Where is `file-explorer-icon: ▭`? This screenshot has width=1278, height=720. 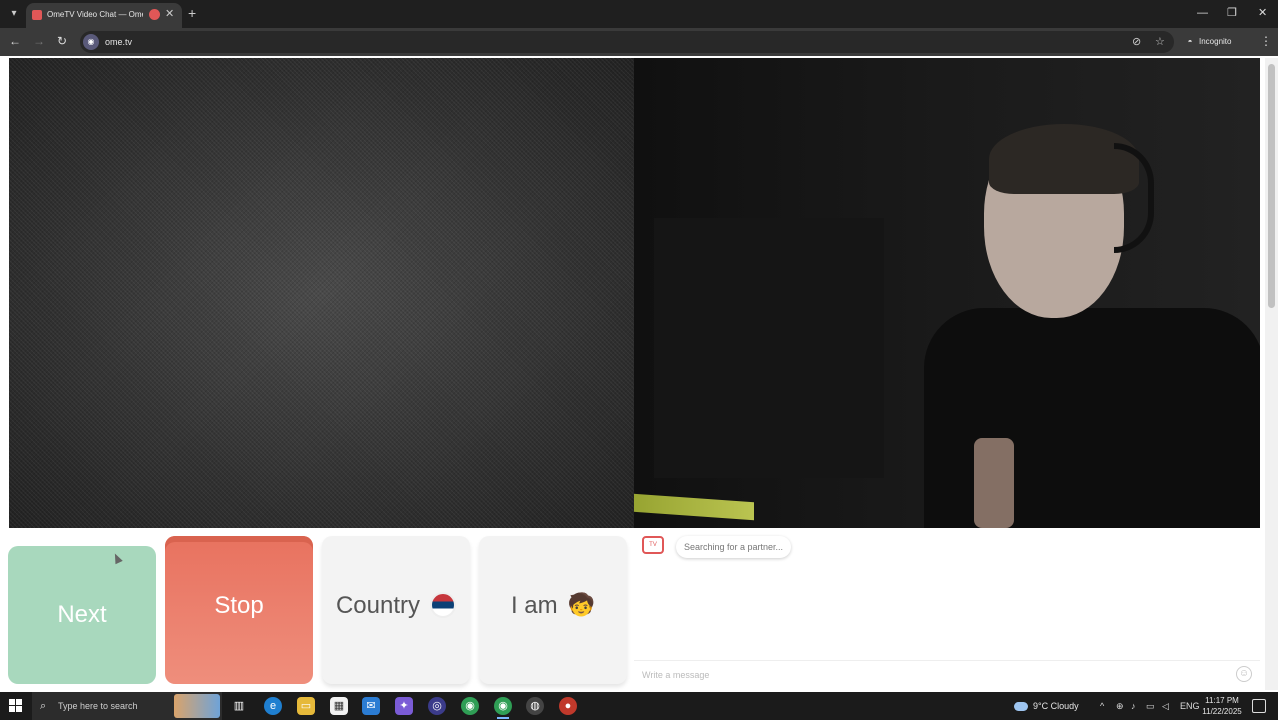 file-explorer-icon: ▭ is located at coordinates (306, 706).